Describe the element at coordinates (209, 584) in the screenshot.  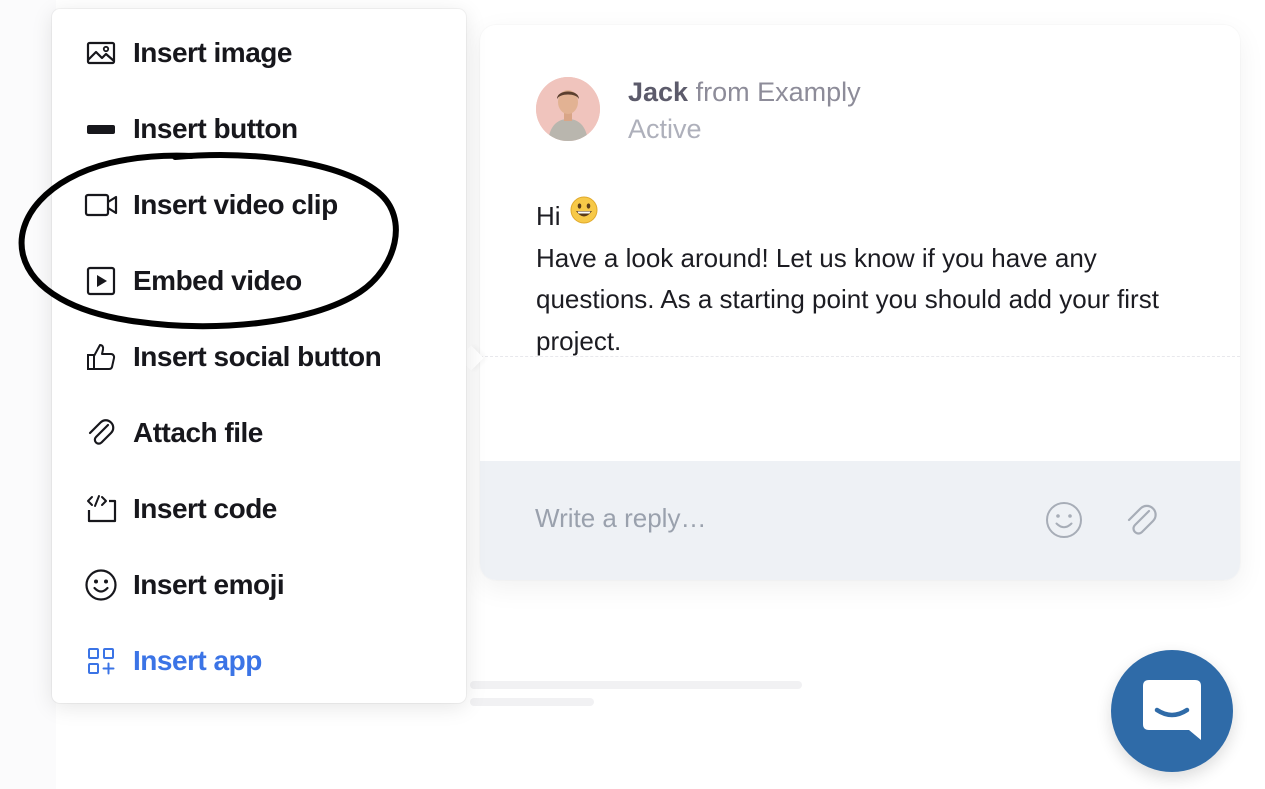
I see `menu-item-label: Insert emoji` at that location.